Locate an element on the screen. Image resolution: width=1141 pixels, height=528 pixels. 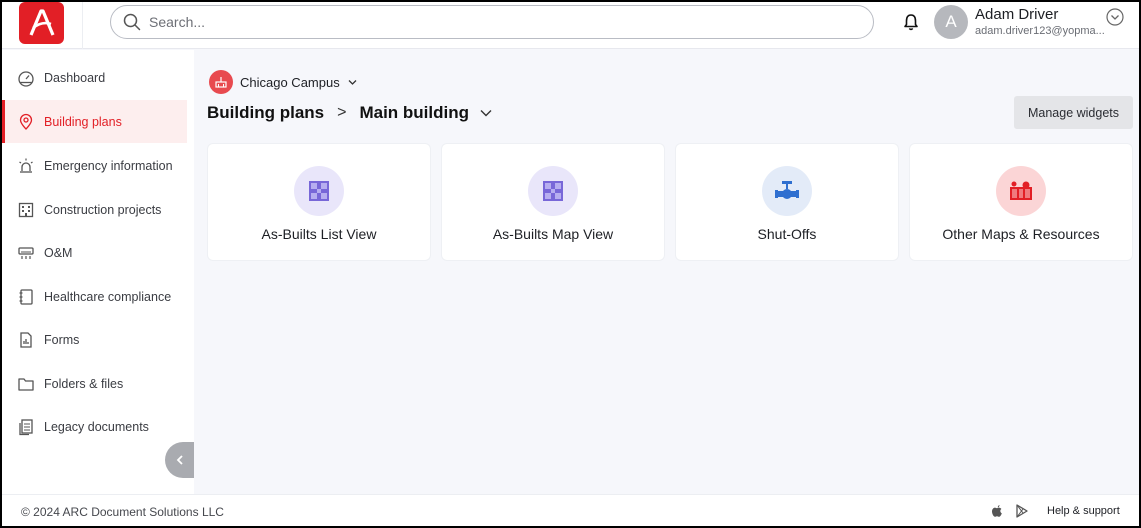
sidebar-item-label: Dashboard is located at coordinates (75, 77).